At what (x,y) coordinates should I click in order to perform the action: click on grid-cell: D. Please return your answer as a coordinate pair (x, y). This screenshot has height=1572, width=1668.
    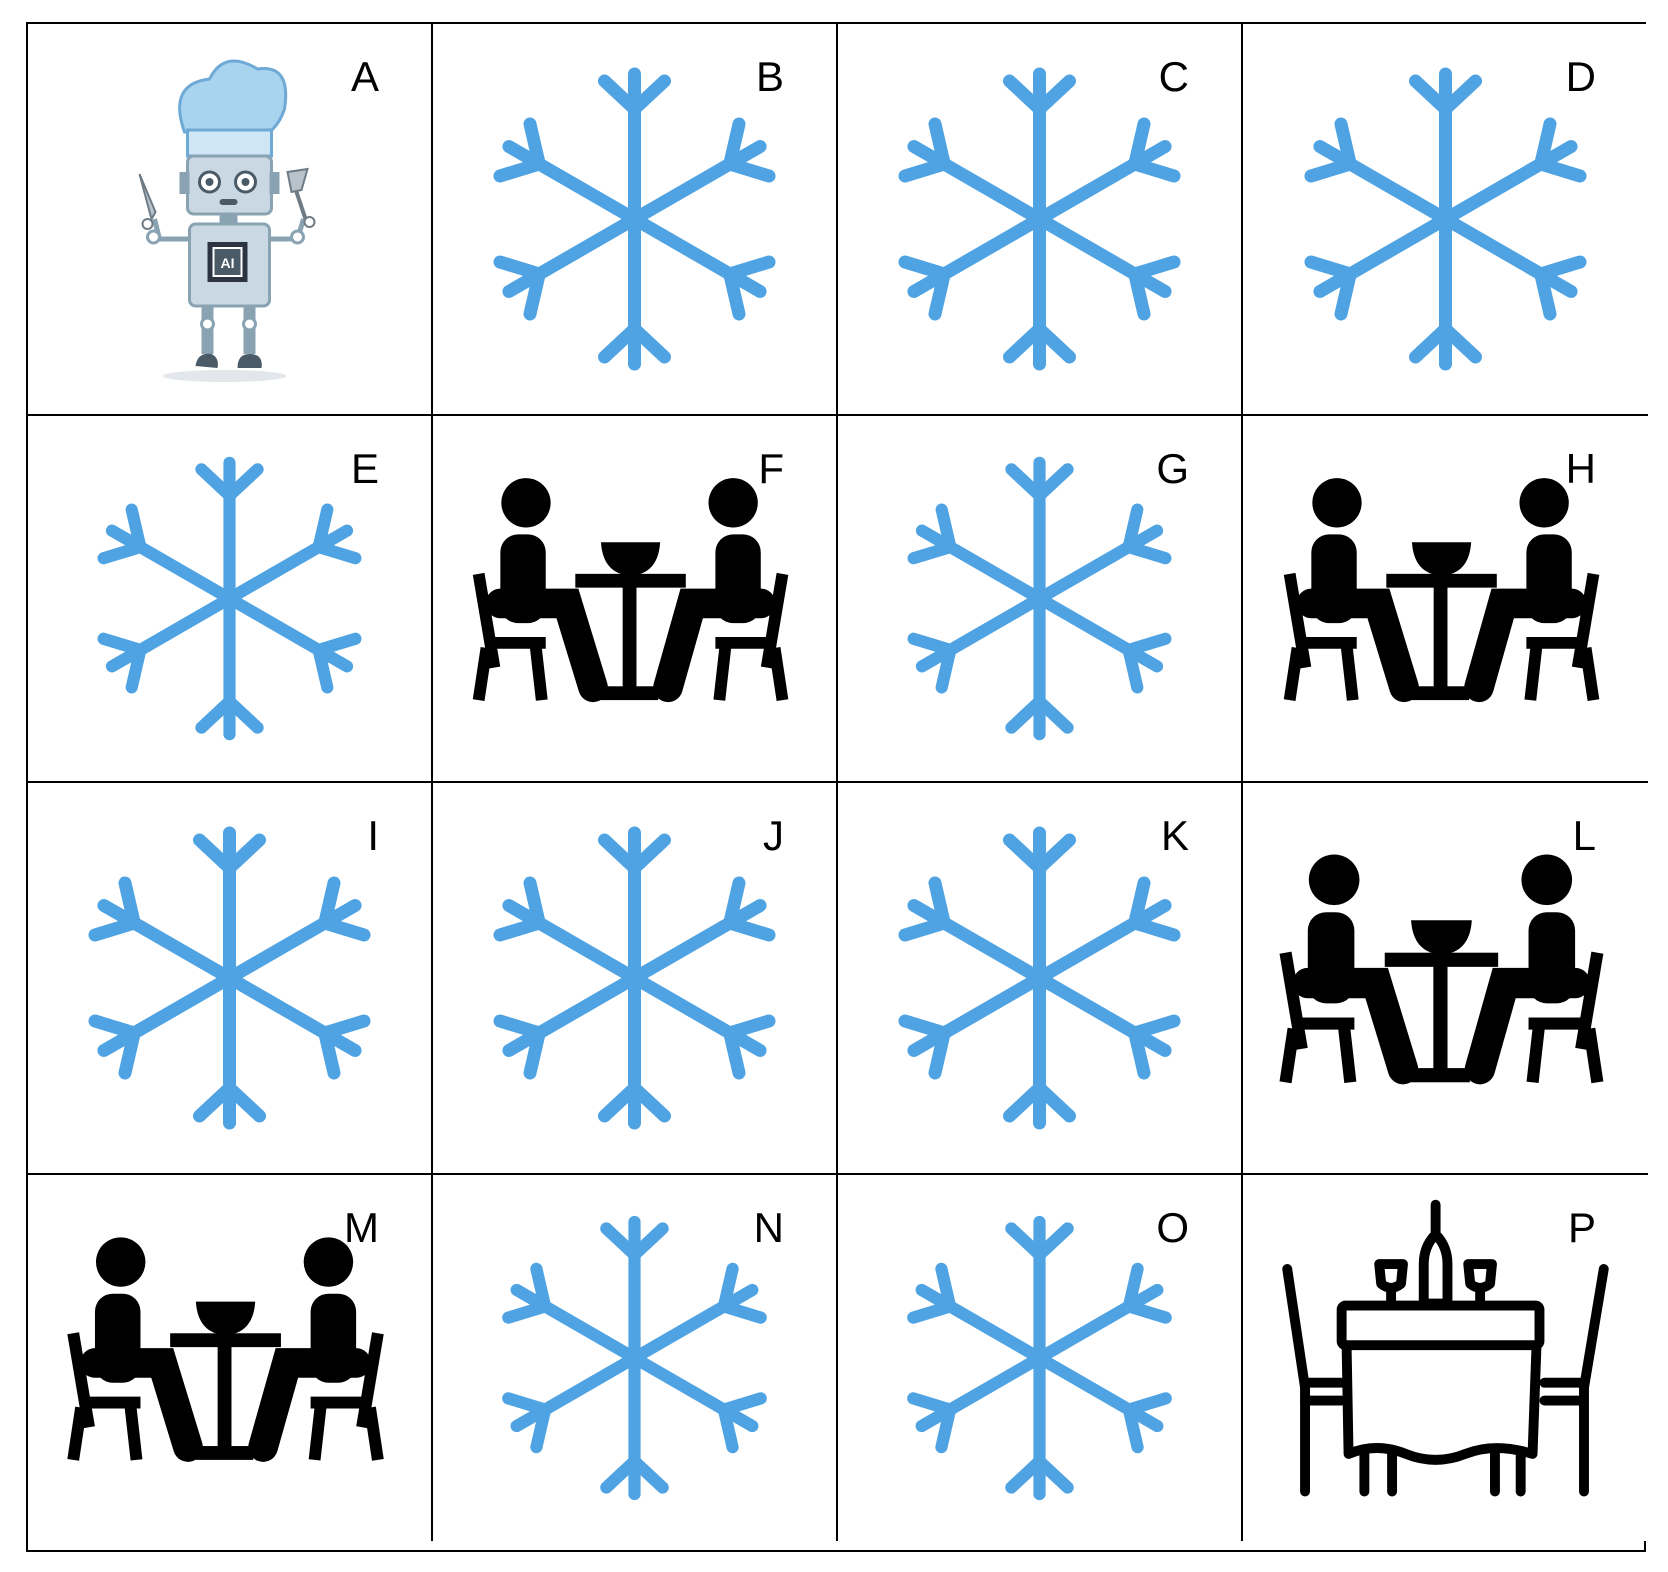
    Looking at the image, I should click on (1445, 220).